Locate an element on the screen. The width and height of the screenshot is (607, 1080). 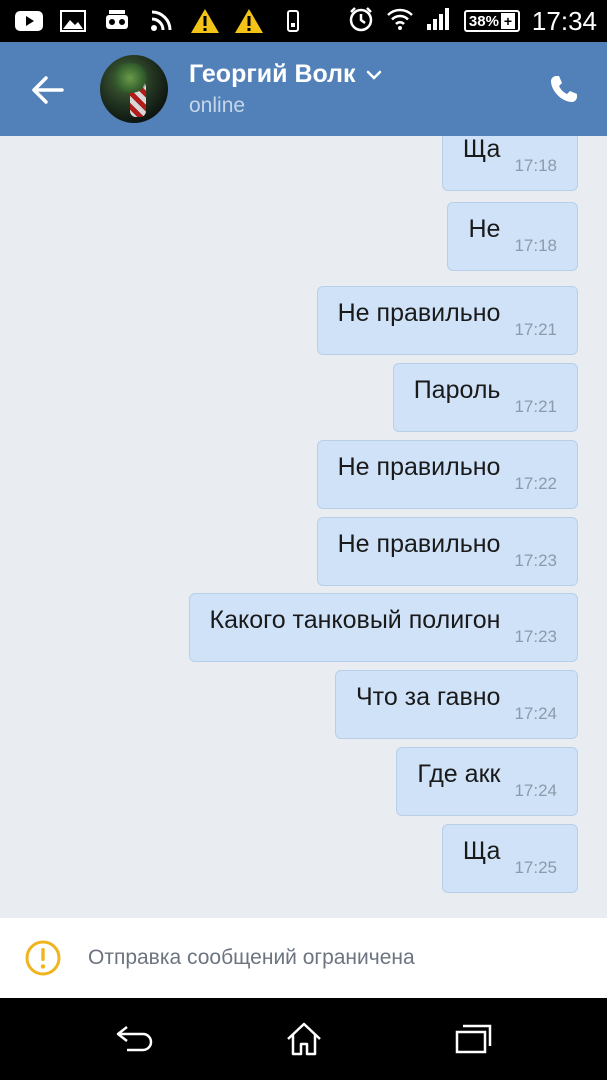
sim-icon is located at coordinates (293, 21).